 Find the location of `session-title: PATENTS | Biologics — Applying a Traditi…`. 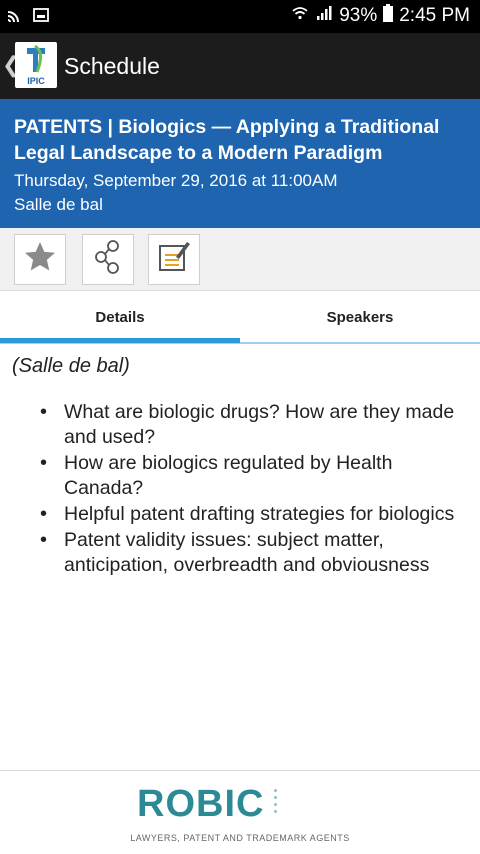

session-title: PATENTS | Biologics — Applying a Traditi… is located at coordinates (227, 140).